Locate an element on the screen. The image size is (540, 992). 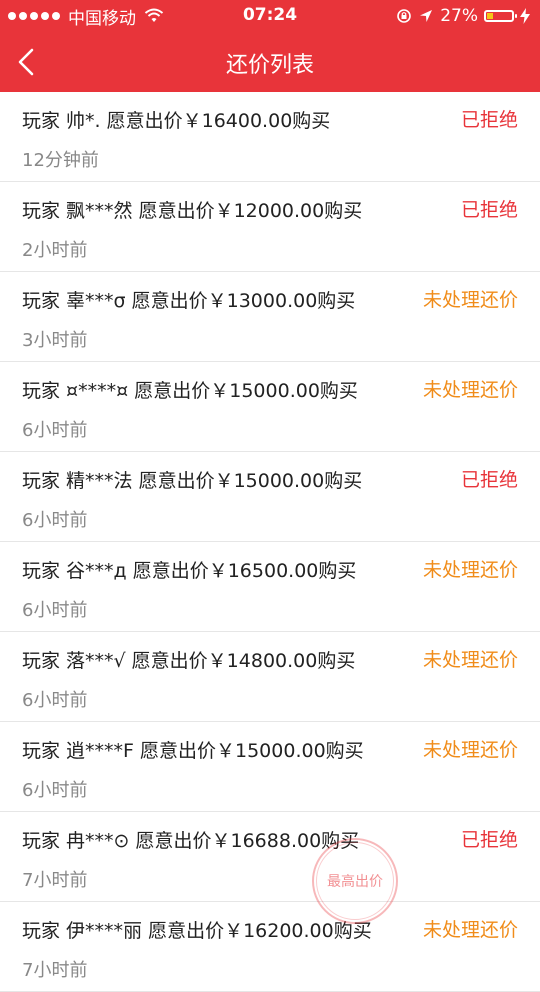
offer-time: 7小时前 is located at coordinates (55, 880).